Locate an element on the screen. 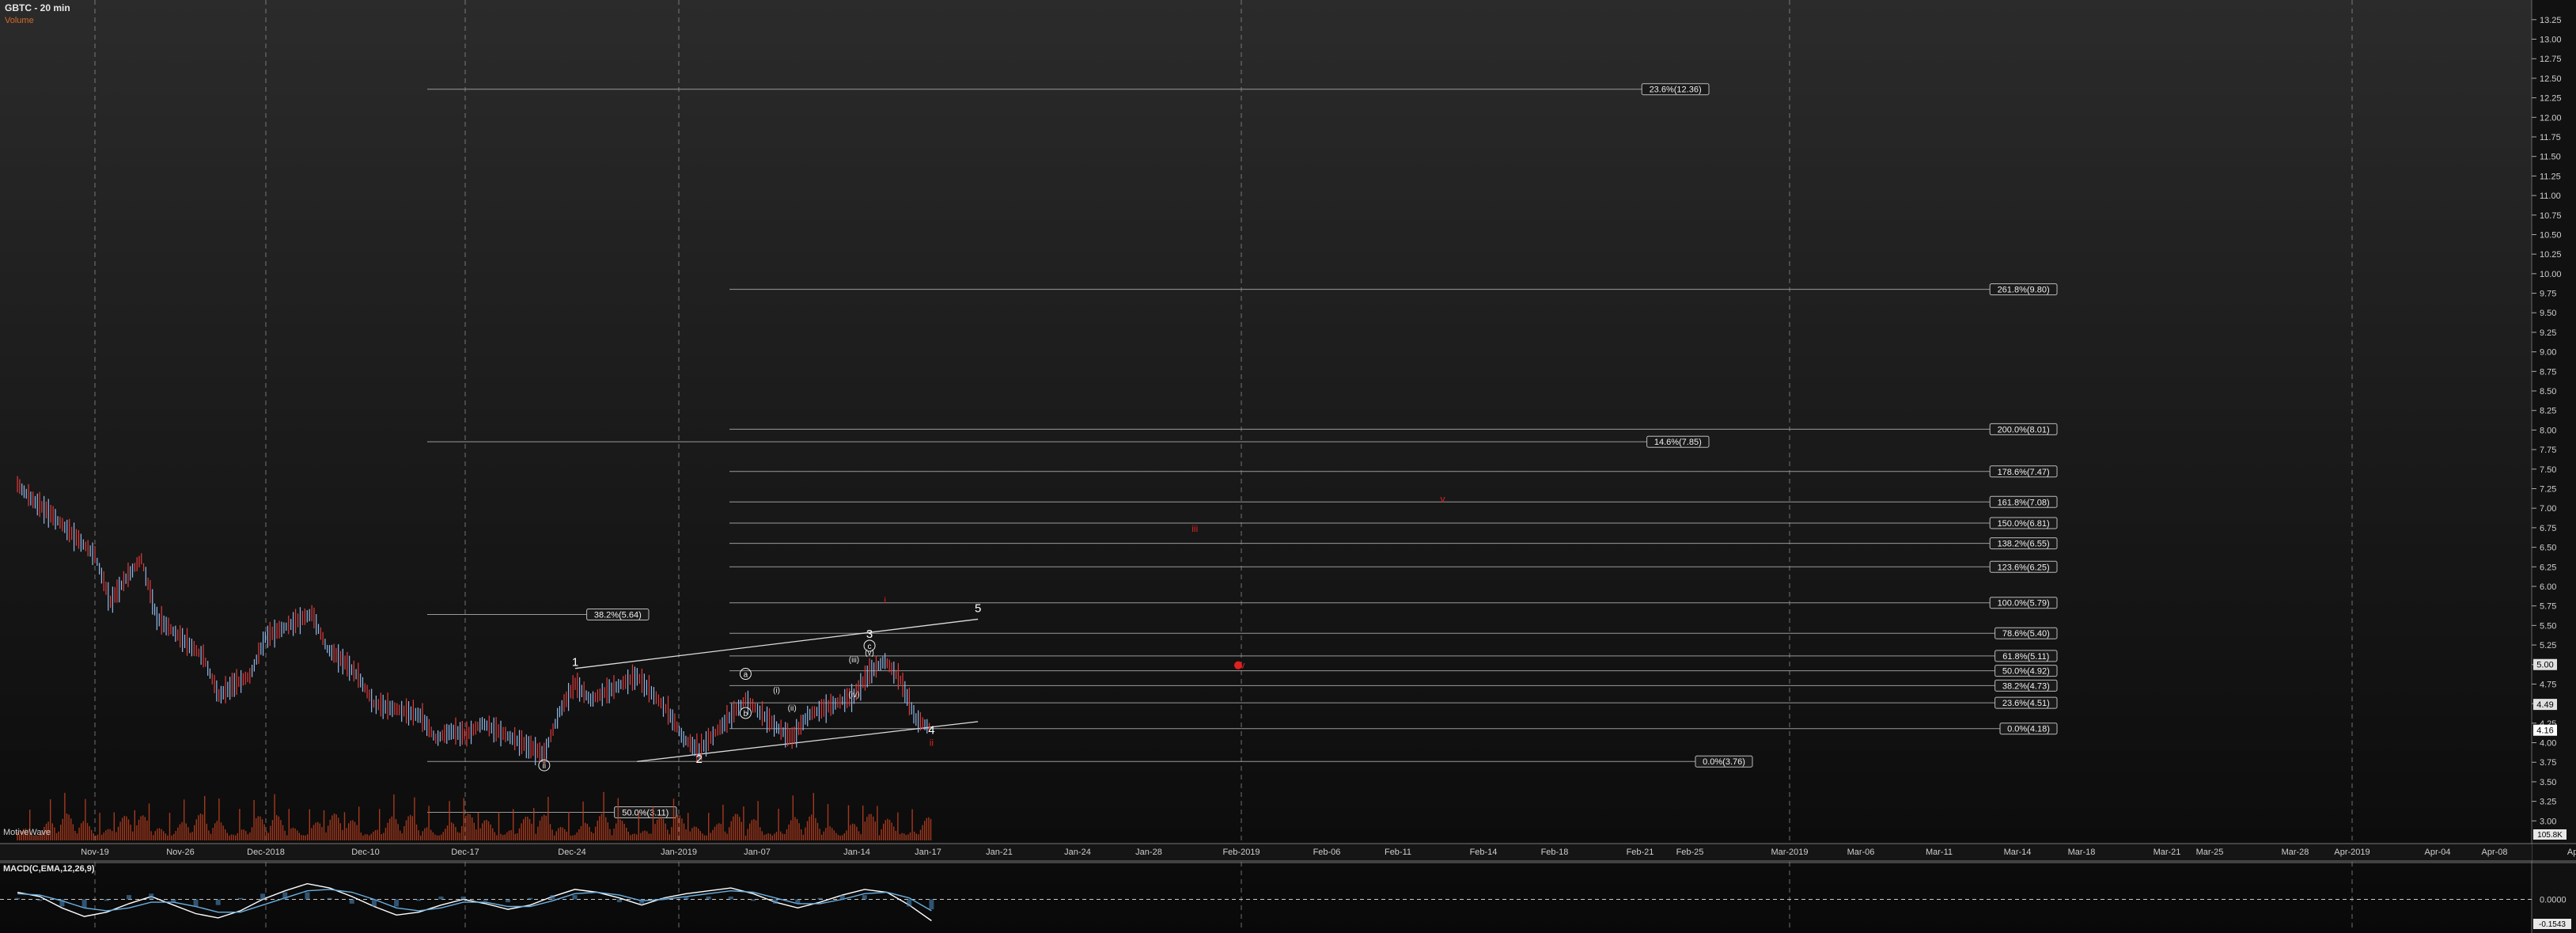 The width and height of the screenshot is (2576, 933). y-tick-label: 9.00 is located at coordinates (2548, 353).